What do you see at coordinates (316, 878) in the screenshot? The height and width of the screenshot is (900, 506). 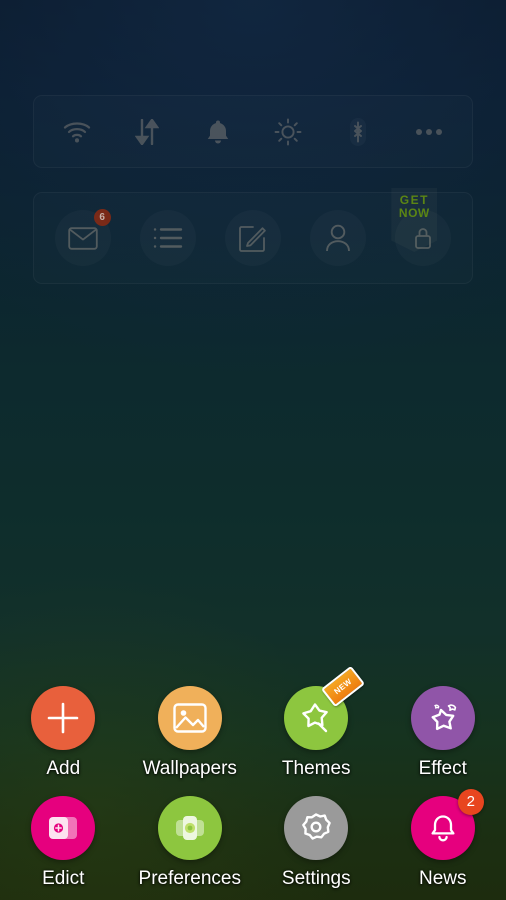 I see `app-label-settings: Settings` at bounding box center [316, 878].